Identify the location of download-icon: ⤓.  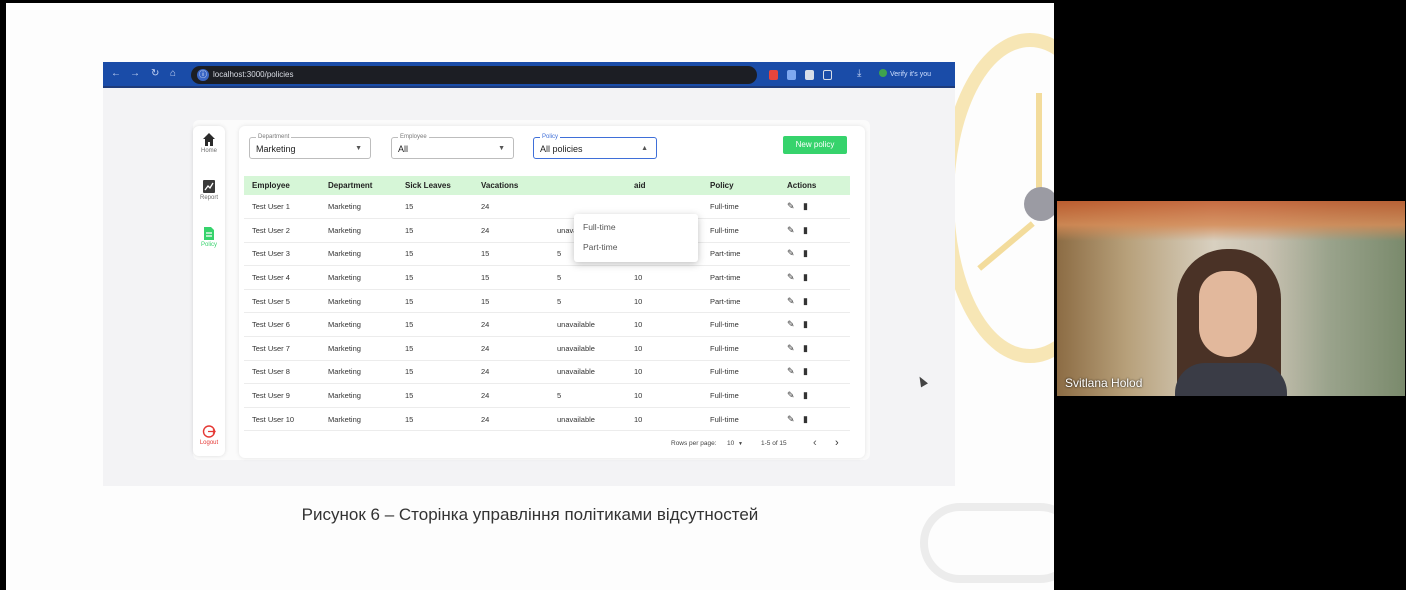
(859, 74).